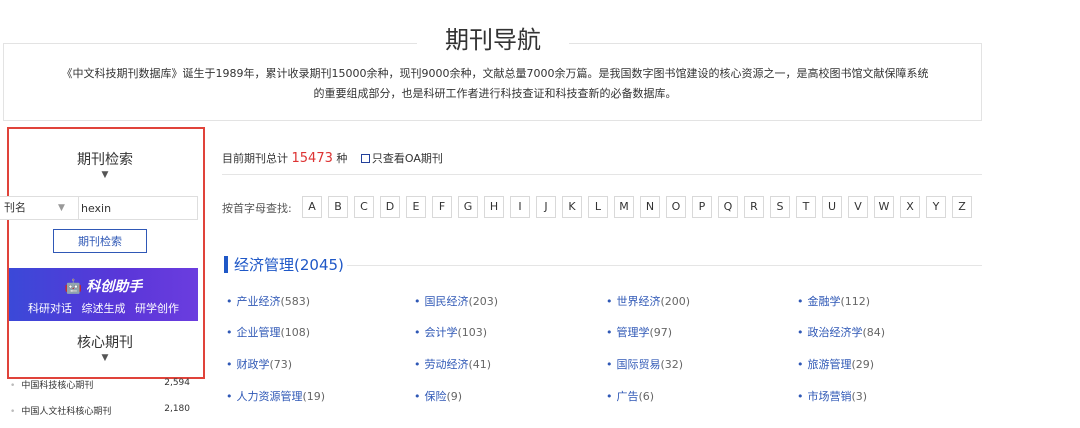  I want to click on banner-links: 科研对话 综述生成 研学创作, so click(103, 308).